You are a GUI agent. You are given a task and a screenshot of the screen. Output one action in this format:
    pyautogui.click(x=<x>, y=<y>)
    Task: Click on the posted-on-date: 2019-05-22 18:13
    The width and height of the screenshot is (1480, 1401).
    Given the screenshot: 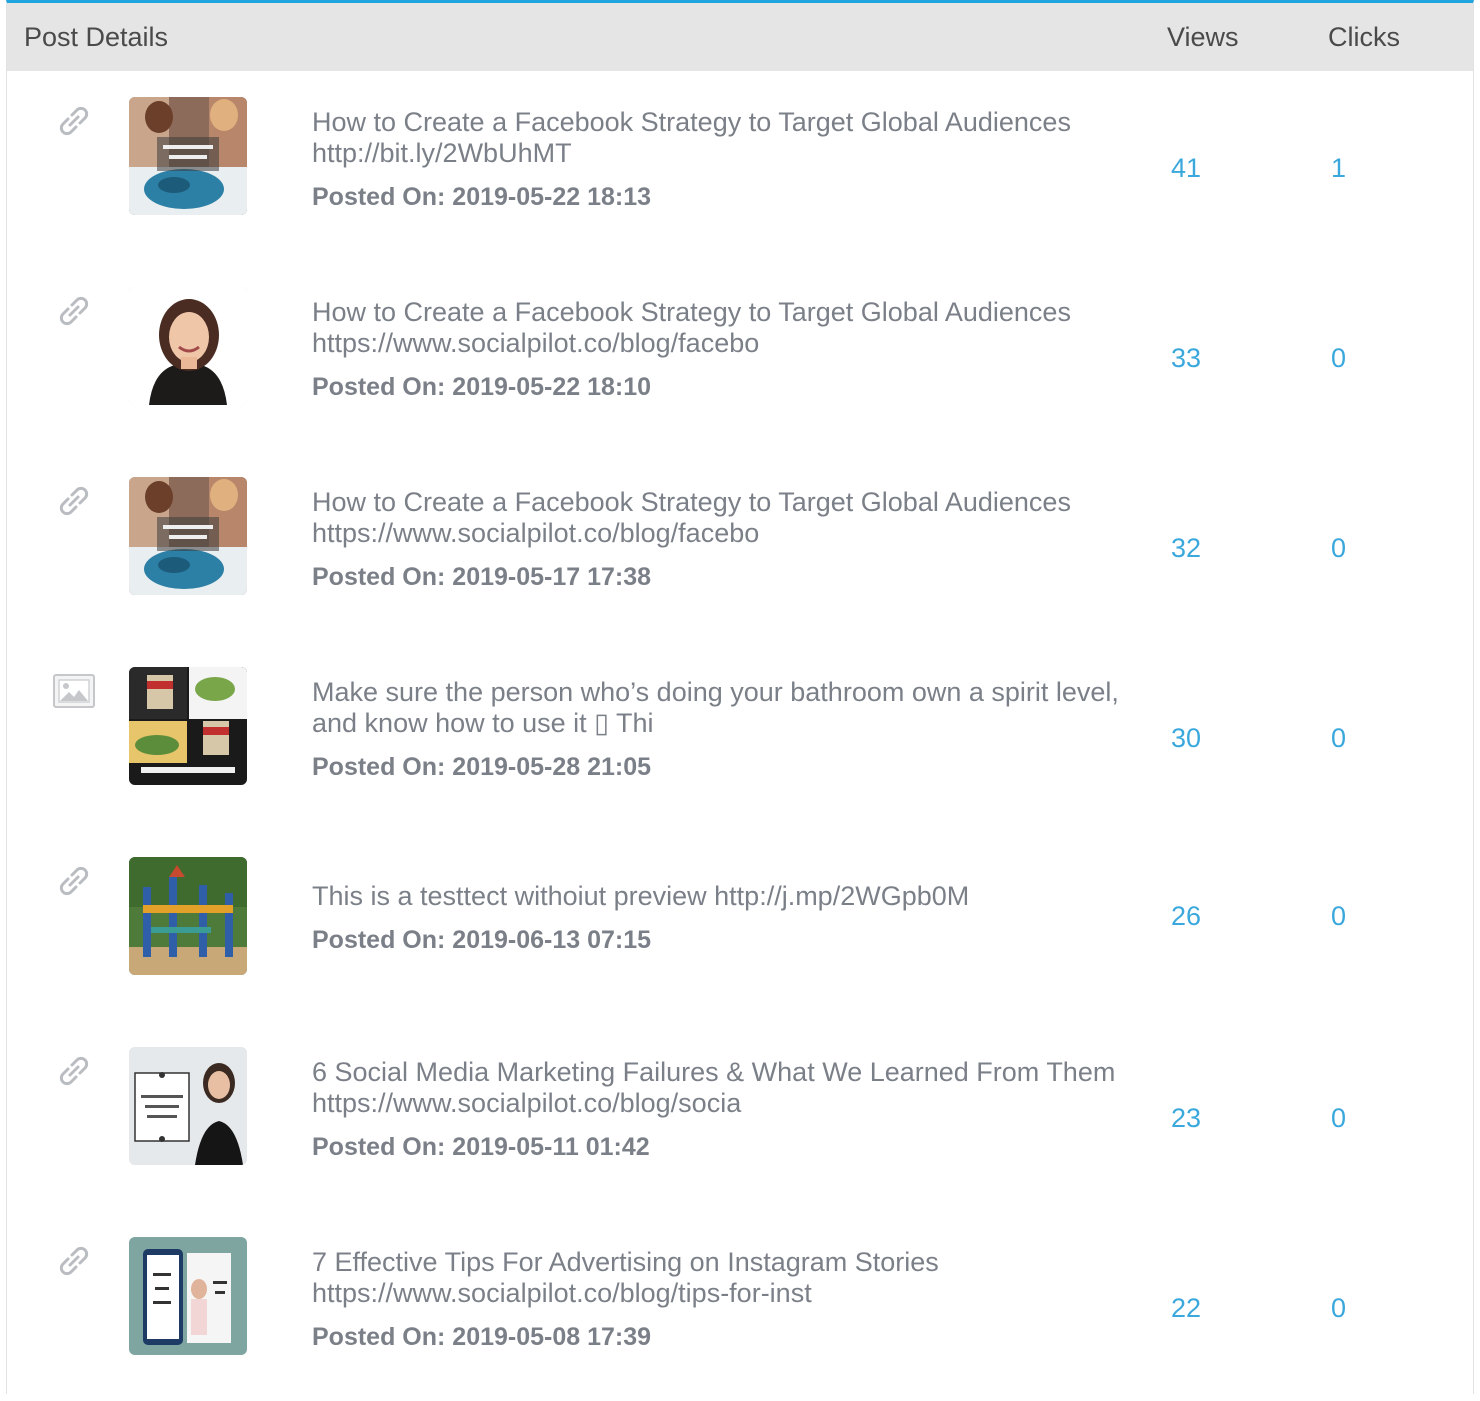 What is the action you would take?
    pyautogui.click(x=552, y=197)
    